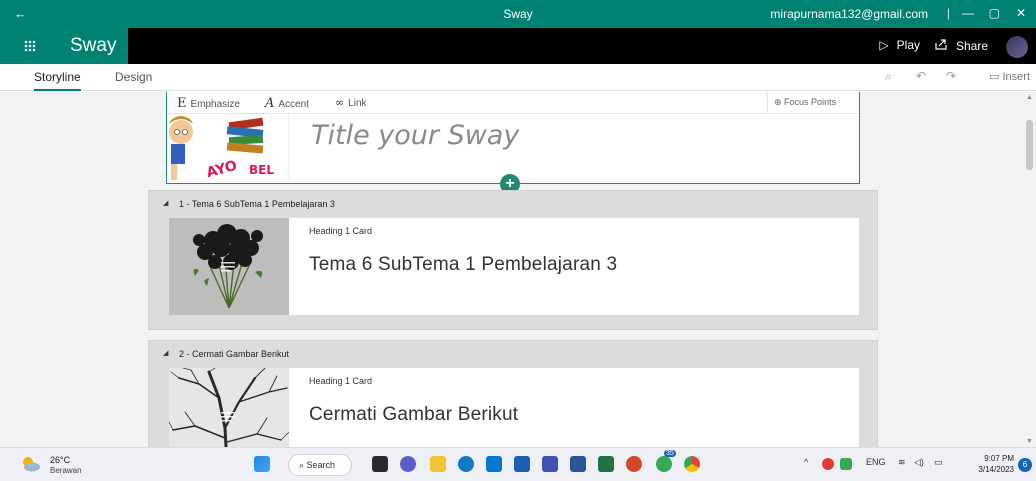 The width and height of the screenshot is (1036, 481). Describe the element at coordinates (357, 103) in the screenshot. I see `link-label: Link` at that location.